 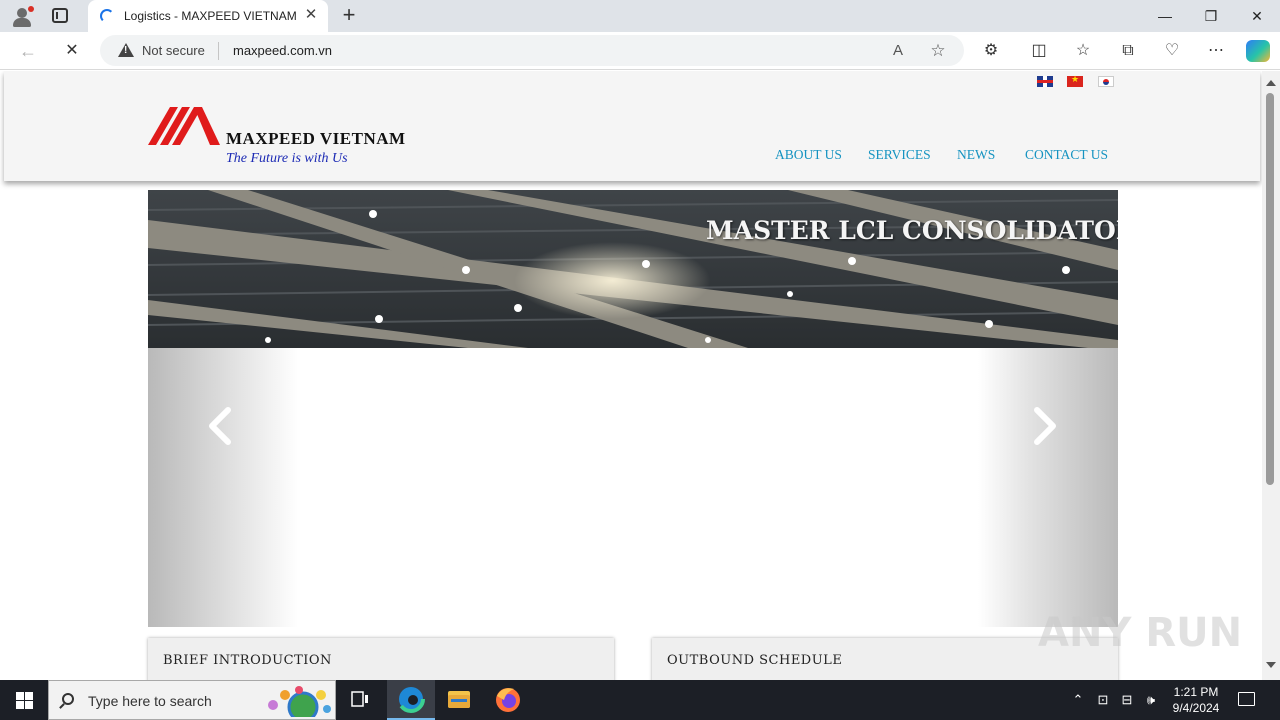 What do you see at coordinates (1151, 700) in the screenshot?
I see `volume-icon: 🕪` at bounding box center [1151, 700].